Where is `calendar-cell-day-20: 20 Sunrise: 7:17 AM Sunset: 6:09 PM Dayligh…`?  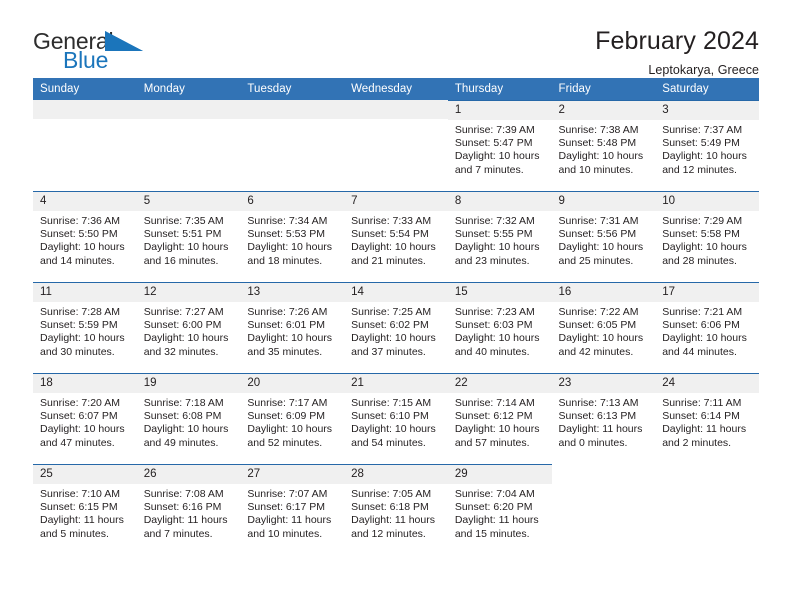
calendar-cell-day-20: 20 Sunrise: 7:17 AM Sunset: 6:09 PM Dayligh… is located at coordinates (292, 418).